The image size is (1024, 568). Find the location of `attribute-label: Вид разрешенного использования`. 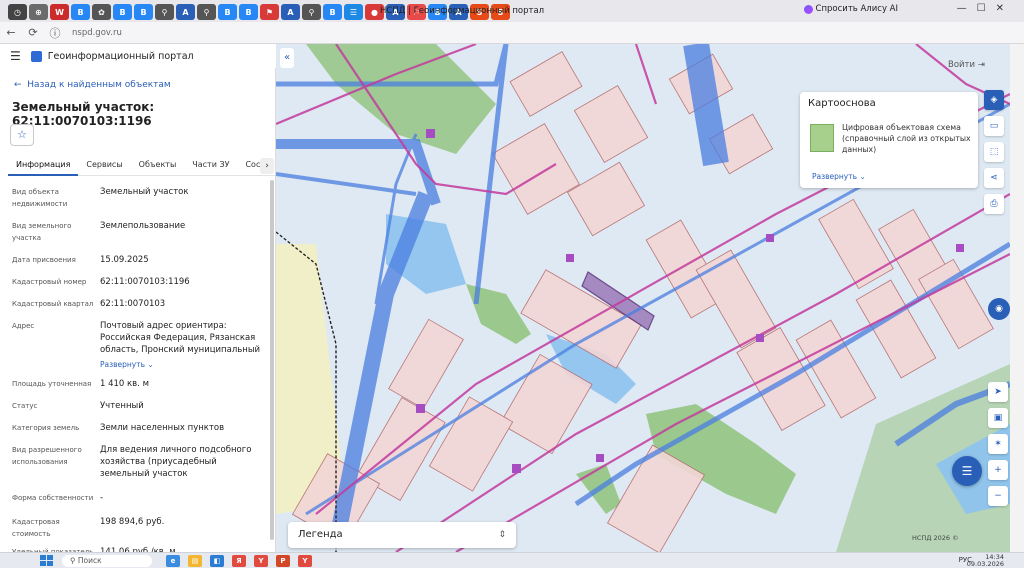

attribute-label: Вид разрешенного использования is located at coordinates (47, 456).